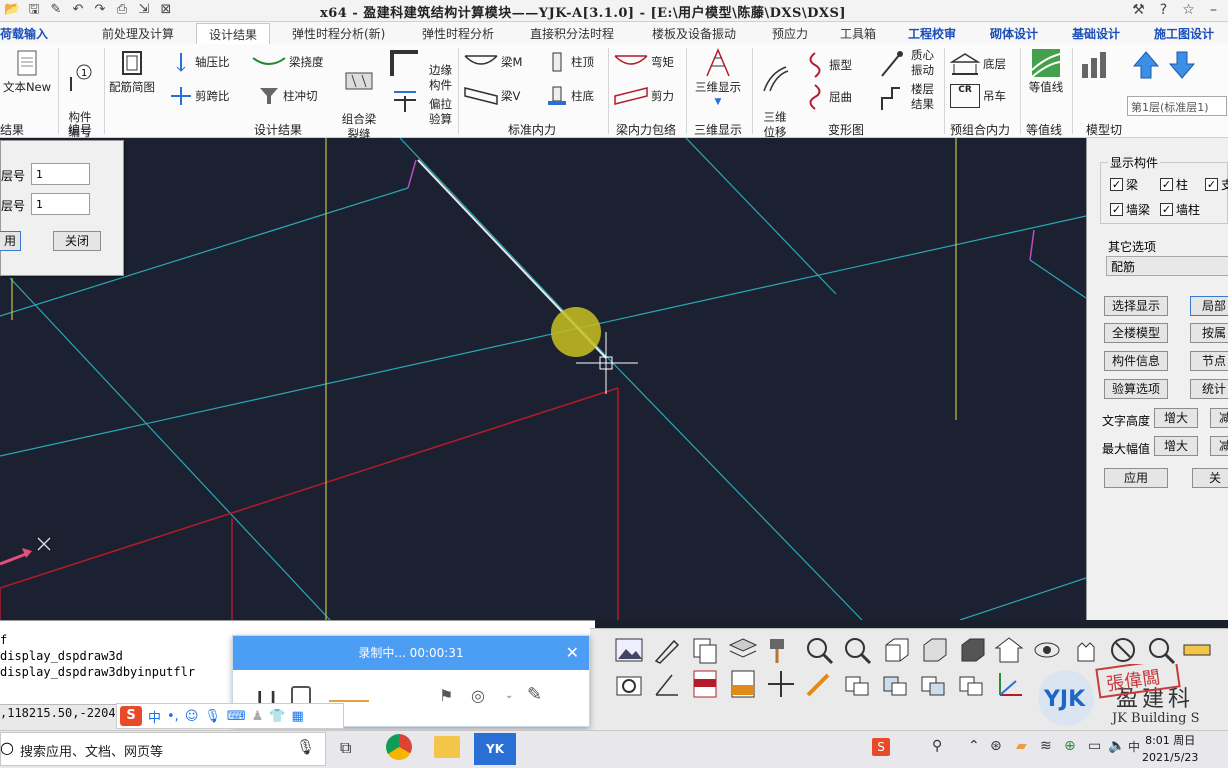  Describe the element at coordinates (495, 749) in the screenshot. I see `yjk-taskbar-icon: YK` at that location.